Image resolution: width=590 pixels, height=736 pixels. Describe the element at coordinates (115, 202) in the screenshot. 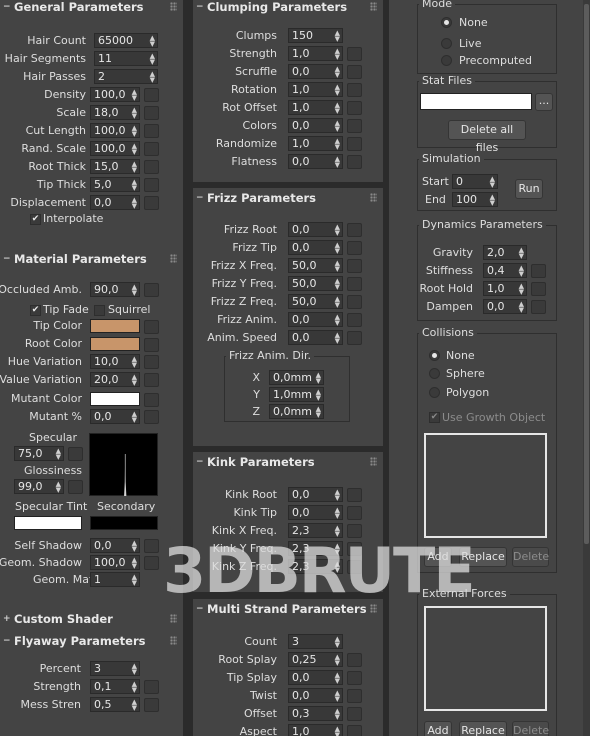

I see `general-field-spinner: 0,0 ▲ ▼` at that location.